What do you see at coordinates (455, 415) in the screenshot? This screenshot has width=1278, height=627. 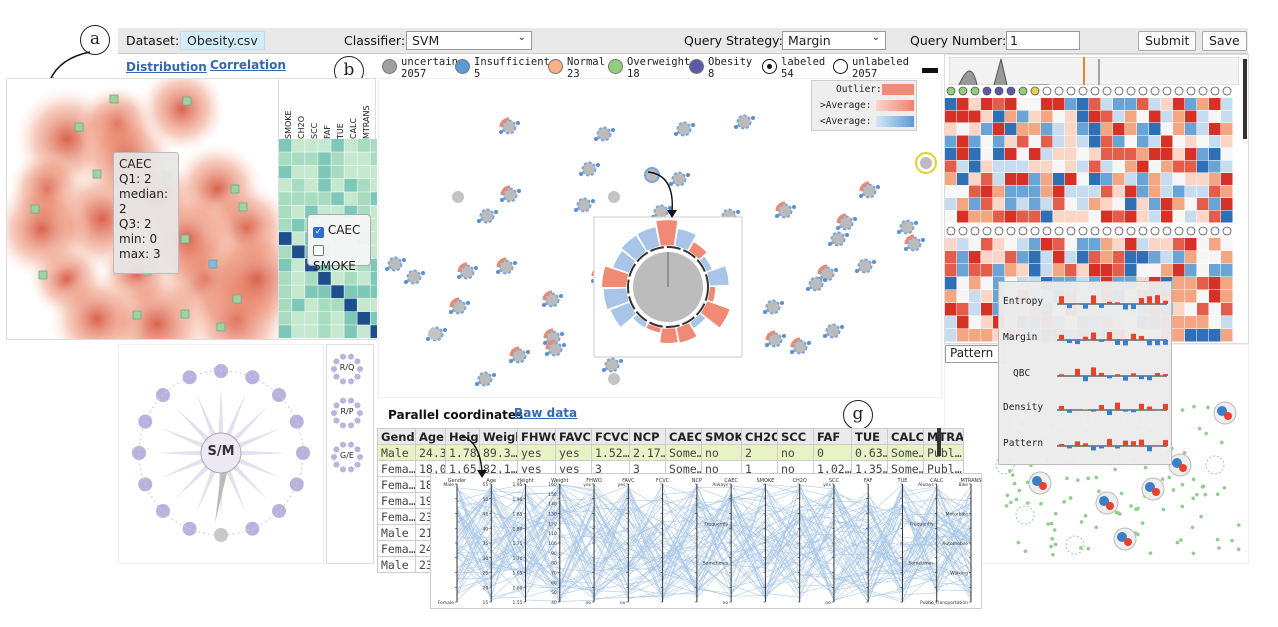 I see `tab-parallel-coordinates: Parallel coordinates` at bounding box center [455, 415].